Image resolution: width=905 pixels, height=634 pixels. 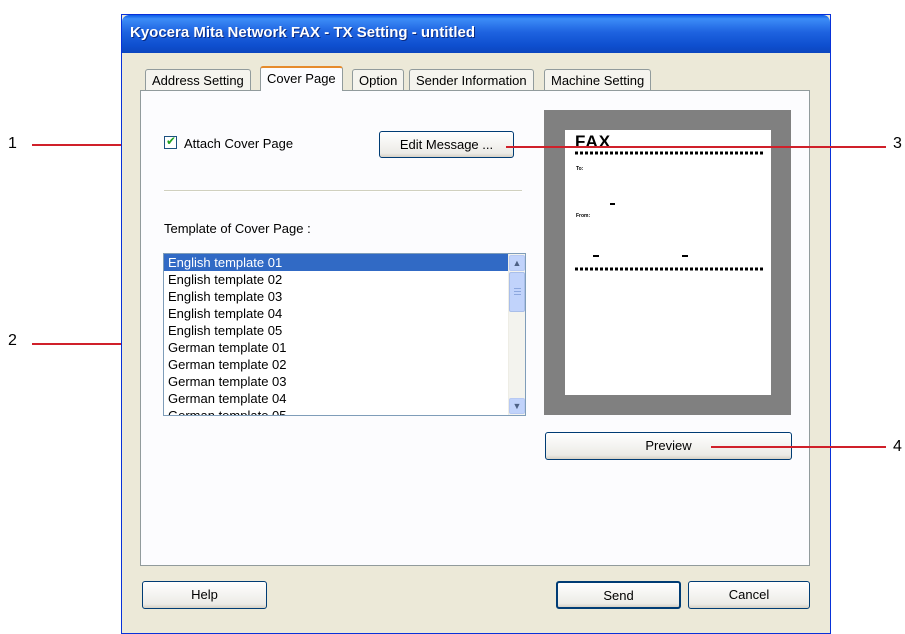 I want to click on list-item: German template 02, so click(x=344, y=364).